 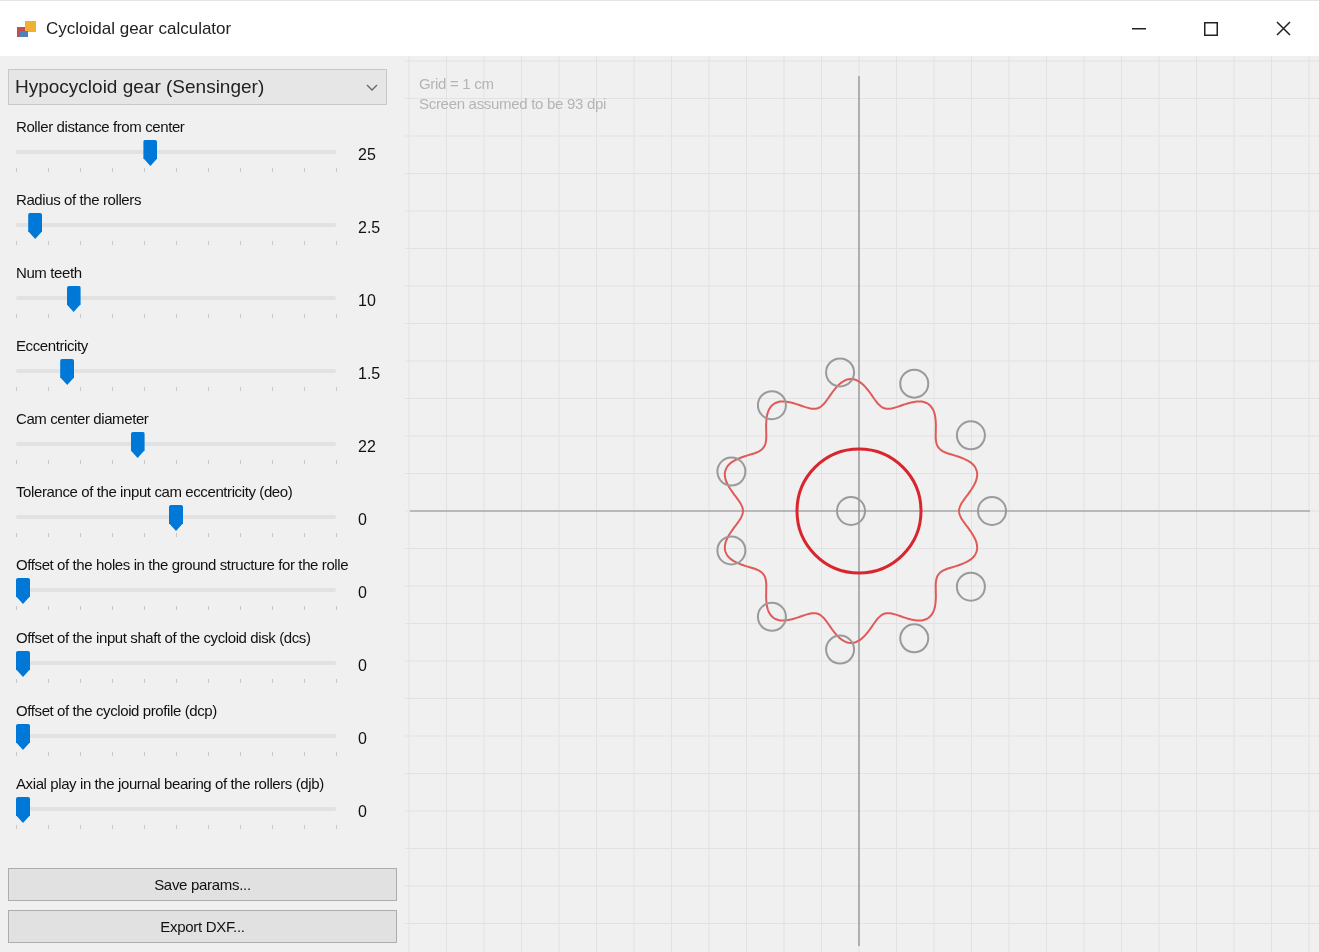 What do you see at coordinates (1211, 28) in the screenshot?
I see `maximize-icon` at bounding box center [1211, 28].